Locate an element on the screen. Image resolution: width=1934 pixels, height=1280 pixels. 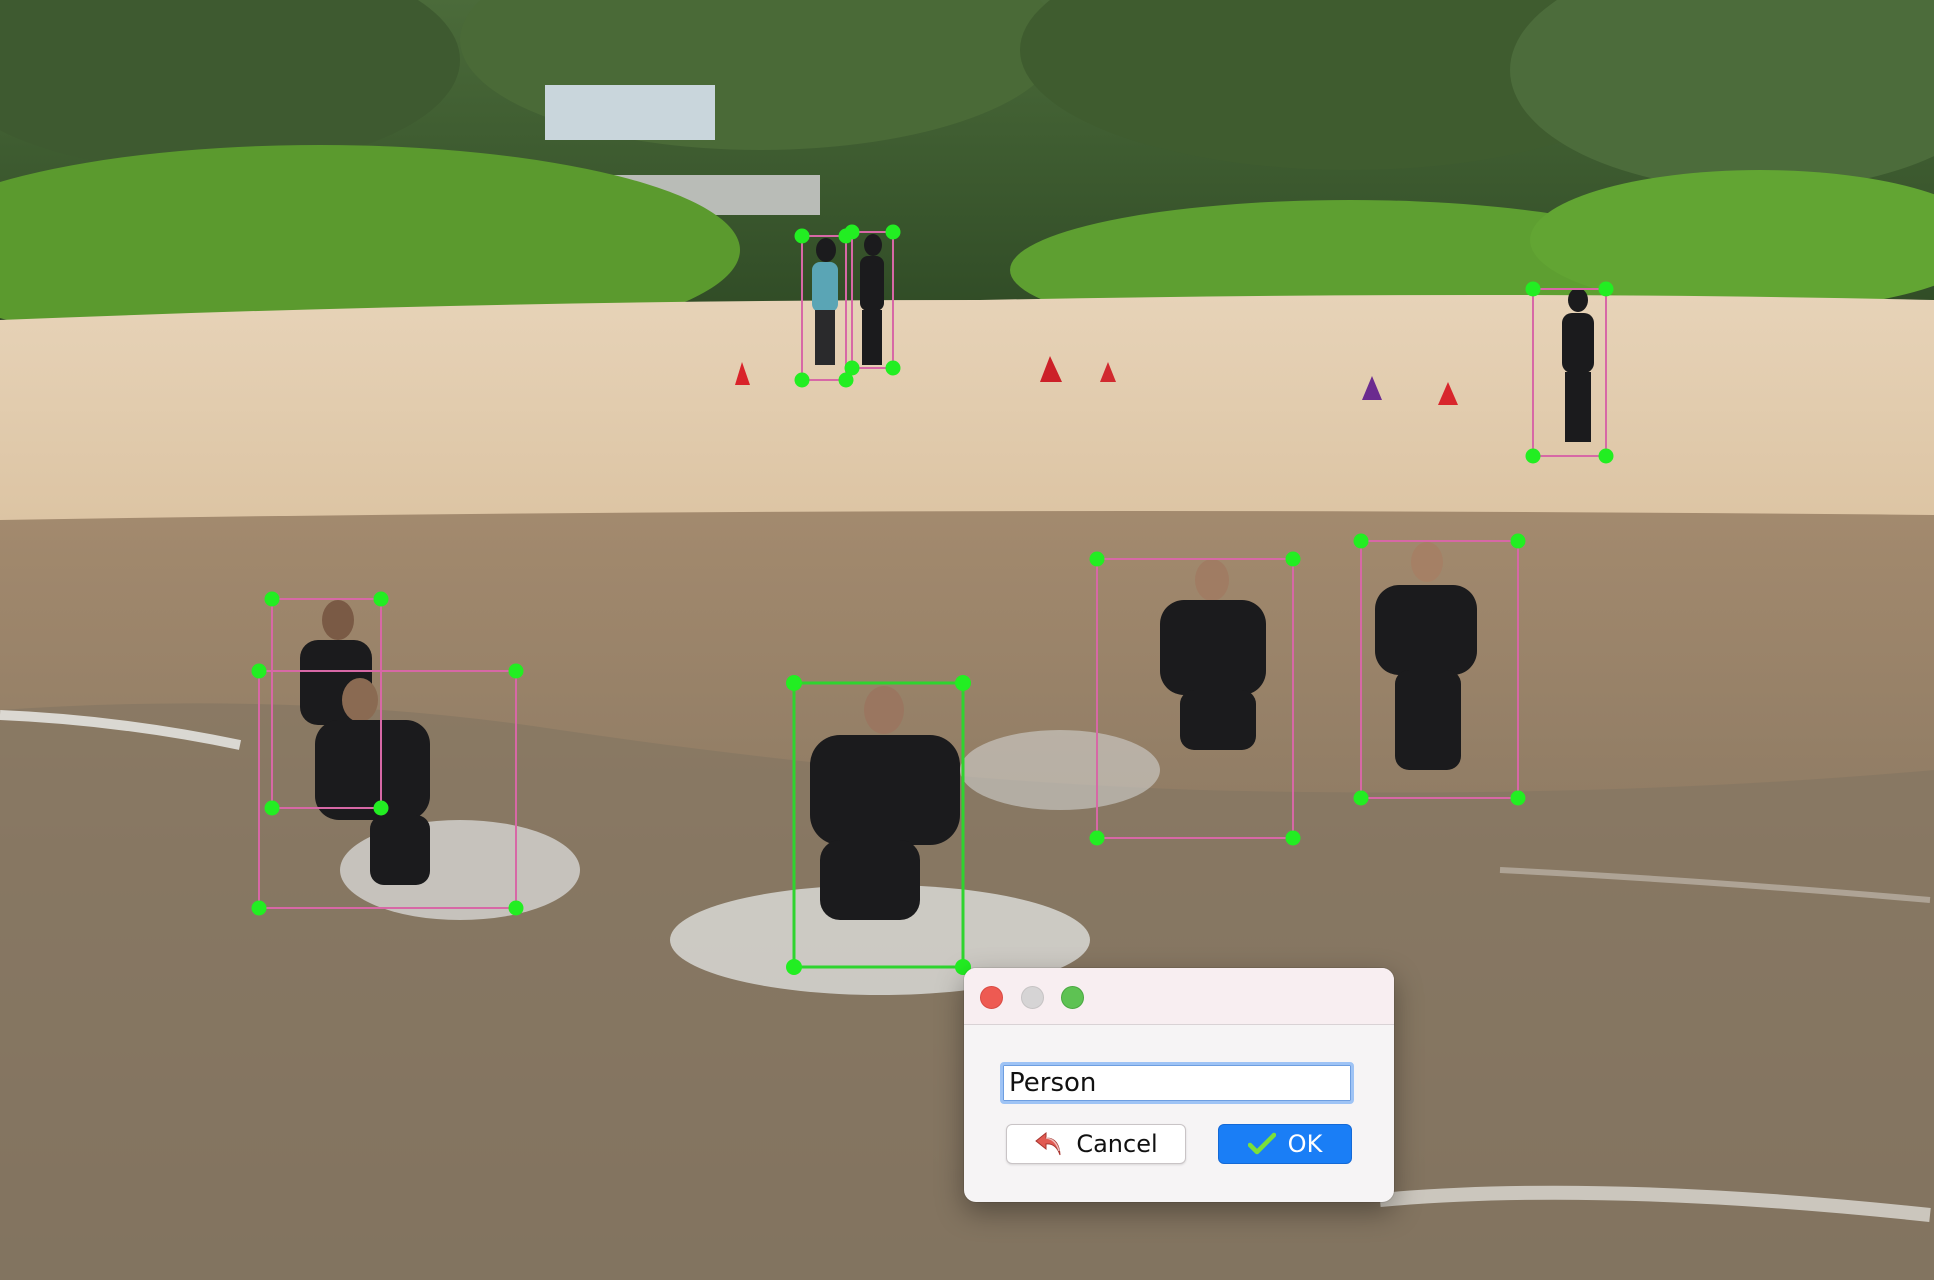
close-window-button is located at coordinates (991, 997).